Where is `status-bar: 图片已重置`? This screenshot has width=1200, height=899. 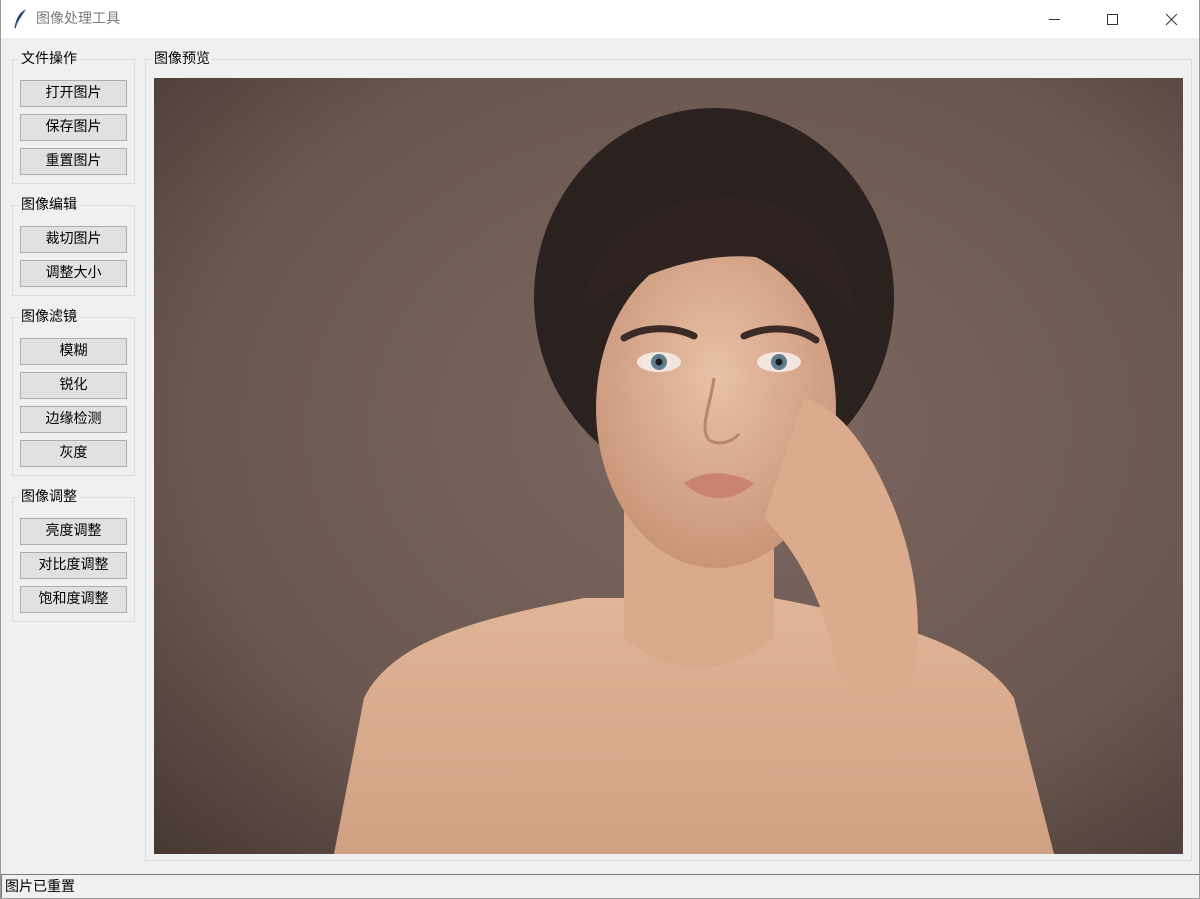
status-bar: 图片已重置 is located at coordinates (600, 886).